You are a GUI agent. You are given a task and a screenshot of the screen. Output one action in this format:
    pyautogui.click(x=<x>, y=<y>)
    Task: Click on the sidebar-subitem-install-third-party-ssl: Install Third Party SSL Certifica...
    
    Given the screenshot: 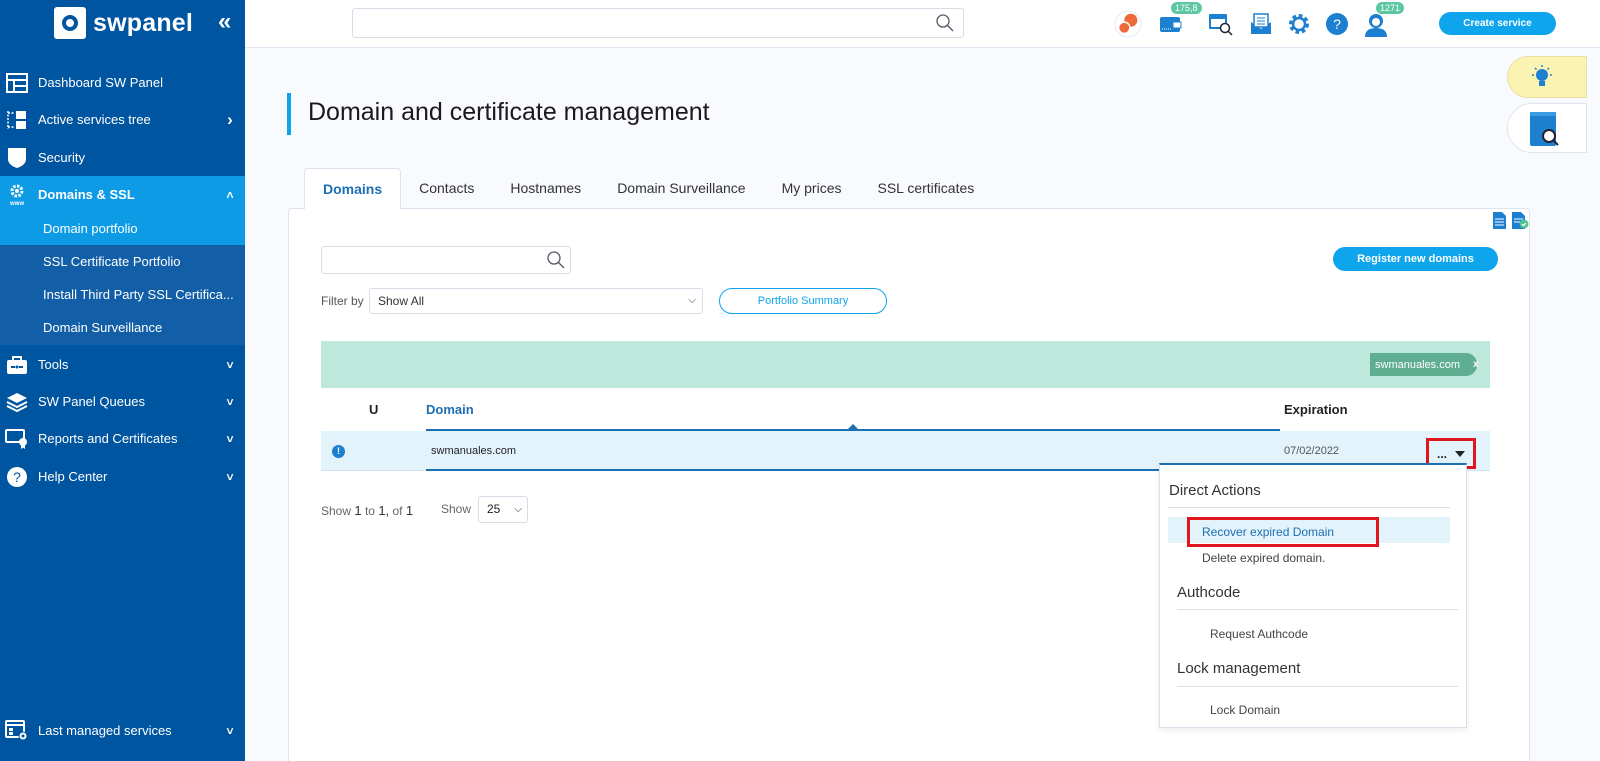 What is the action you would take?
    pyautogui.click(x=138, y=294)
    